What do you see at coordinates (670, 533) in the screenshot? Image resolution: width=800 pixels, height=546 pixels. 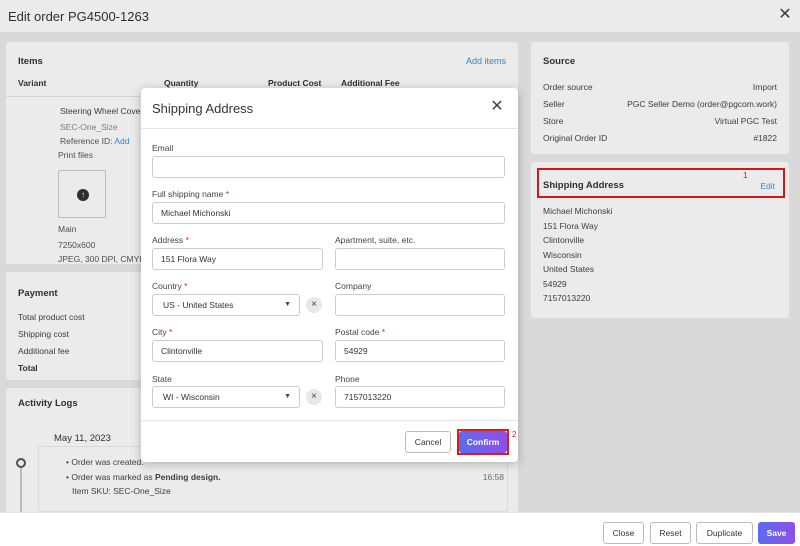 I see `reset-button: Reset` at bounding box center [670, 533].